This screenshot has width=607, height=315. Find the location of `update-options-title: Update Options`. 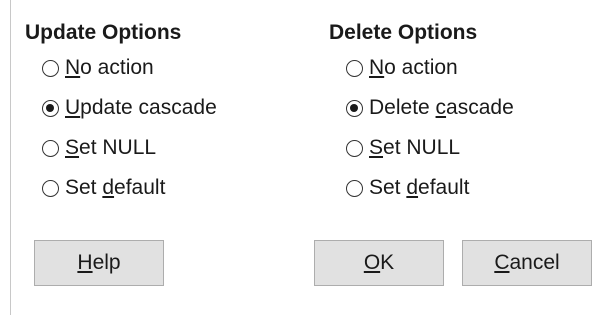

update-options-title: Update Options is located at coordinates (103, 32).